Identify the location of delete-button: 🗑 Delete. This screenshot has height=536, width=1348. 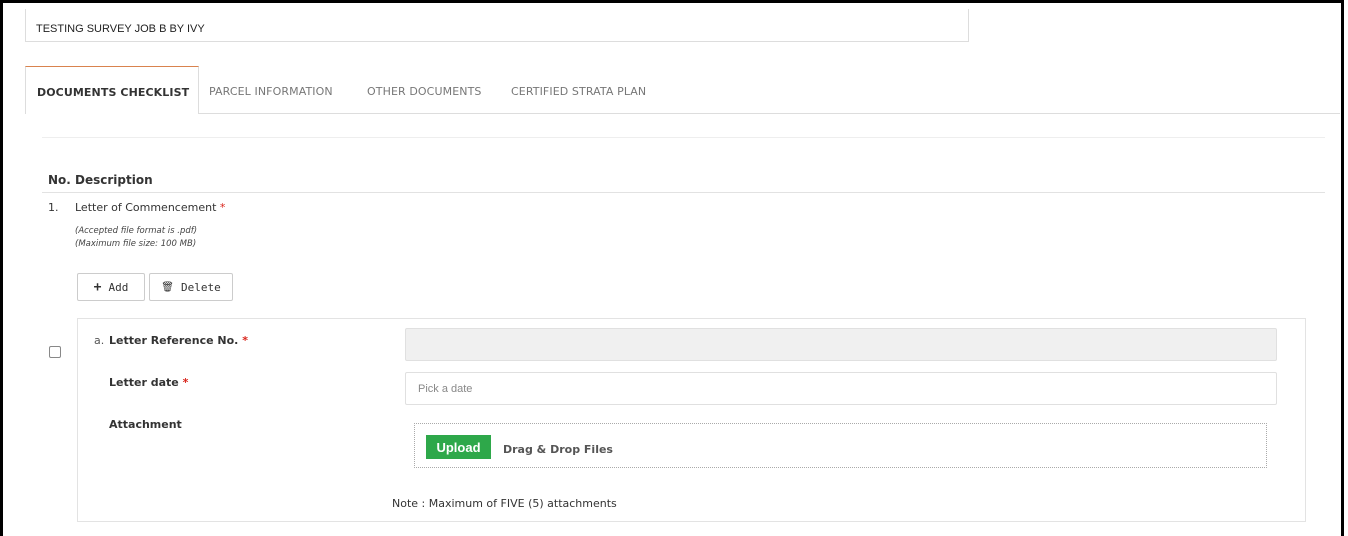
(191, 287).